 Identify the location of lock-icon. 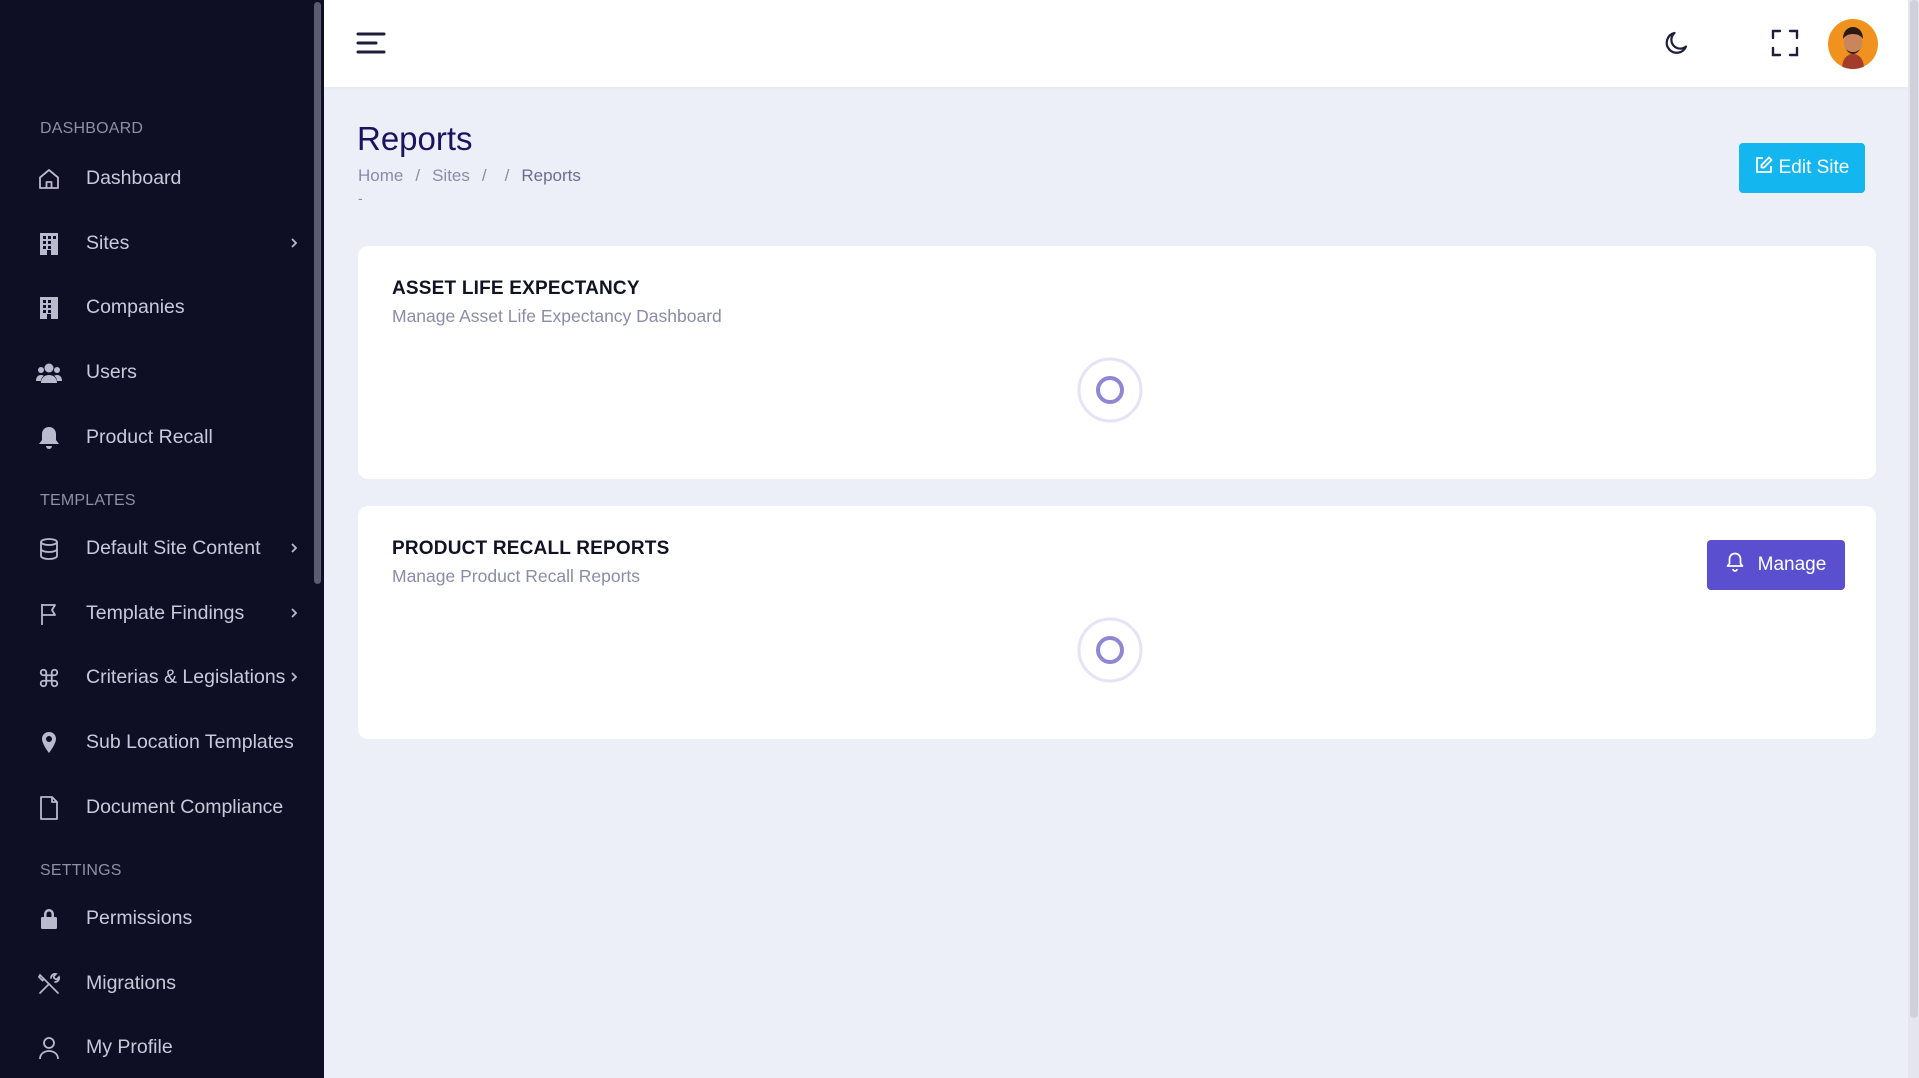
(49, 919).